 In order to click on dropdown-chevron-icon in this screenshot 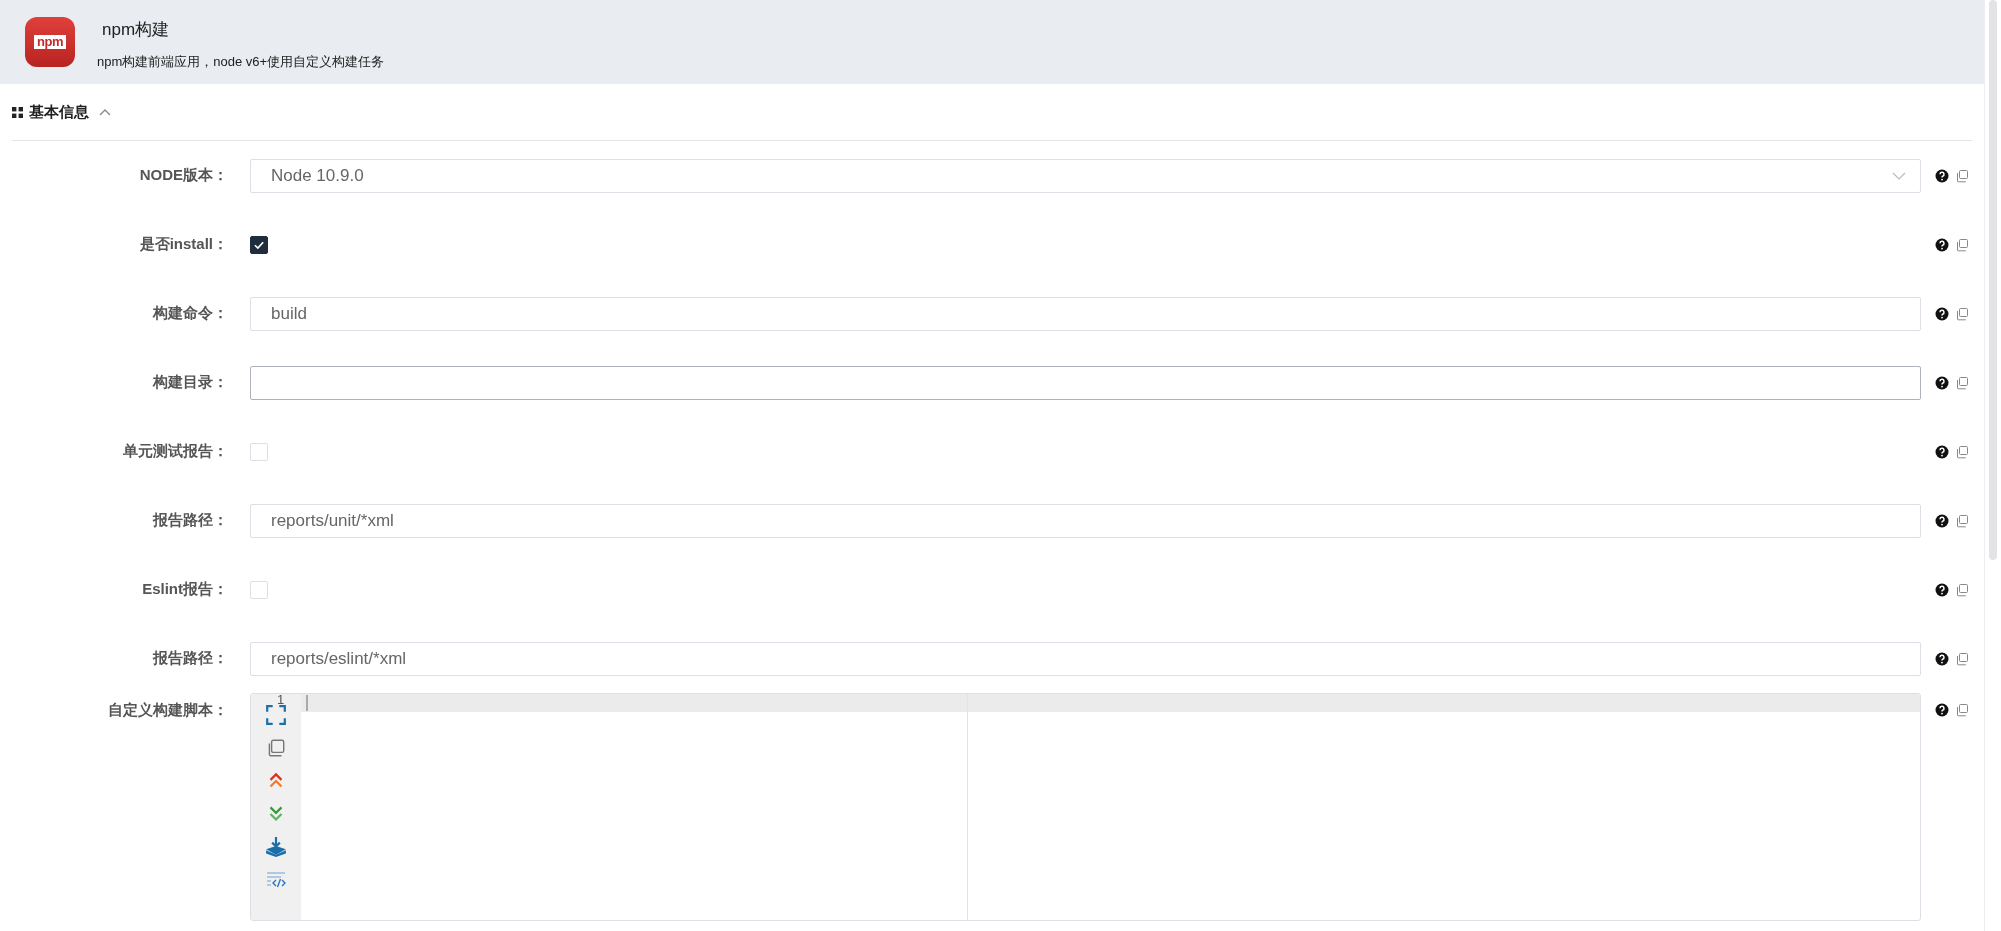, I will do `click(1899, 175)`.